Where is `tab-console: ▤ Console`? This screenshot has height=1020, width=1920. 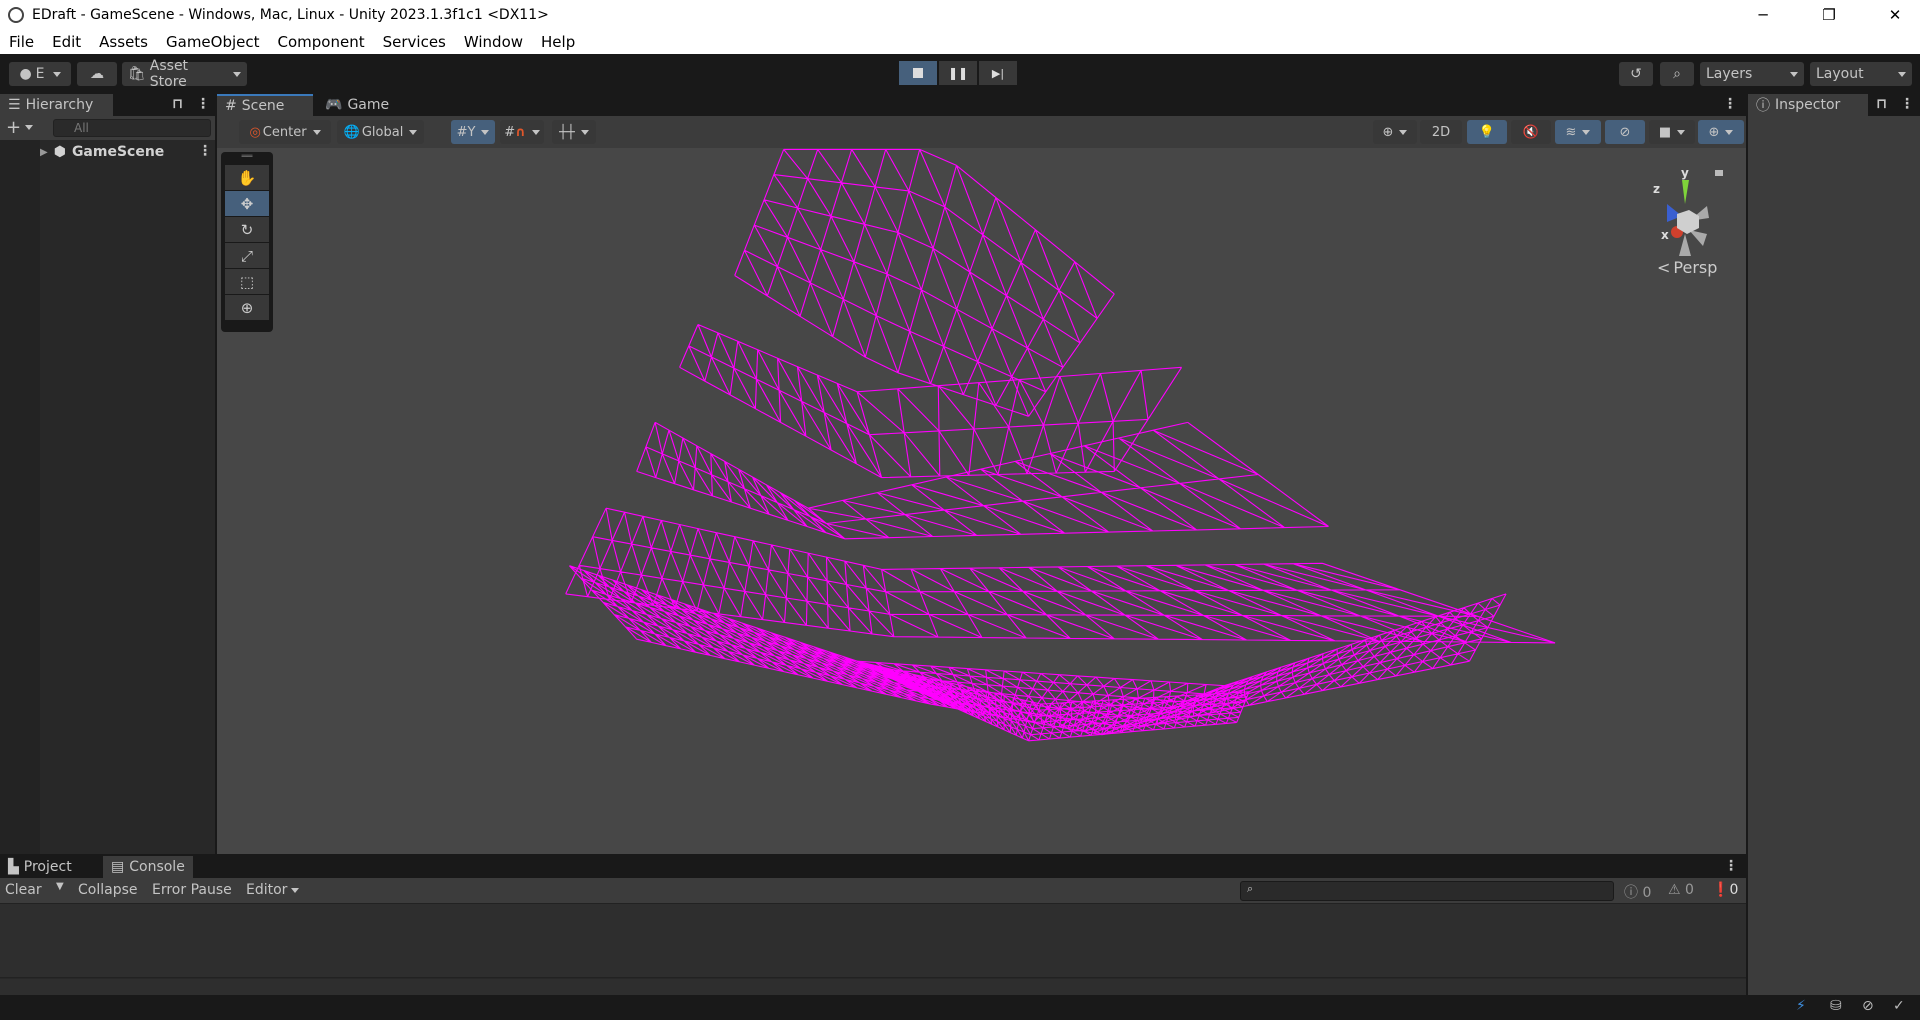
tab-console: ▤ Console is located at coordinates (148, 867).